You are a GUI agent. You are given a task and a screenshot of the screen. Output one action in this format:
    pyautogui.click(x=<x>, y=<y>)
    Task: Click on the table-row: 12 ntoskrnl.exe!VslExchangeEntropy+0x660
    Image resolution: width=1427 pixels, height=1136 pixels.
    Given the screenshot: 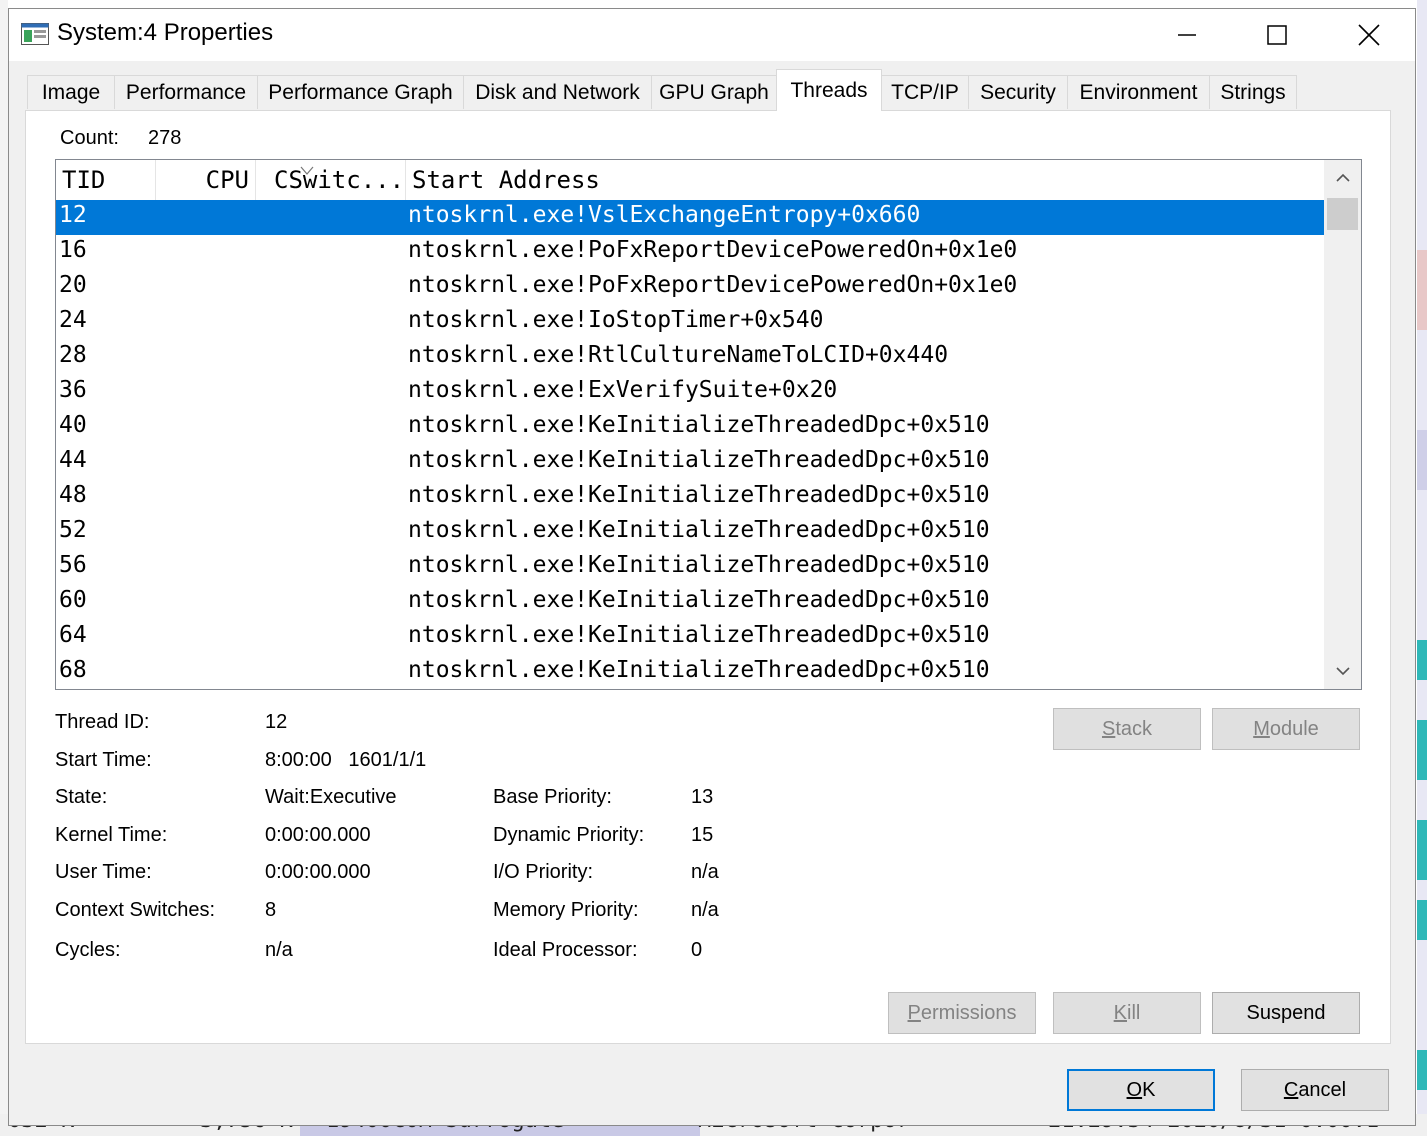 What is the action you would take?
    pyautogui.click(x=690, y=217)
    